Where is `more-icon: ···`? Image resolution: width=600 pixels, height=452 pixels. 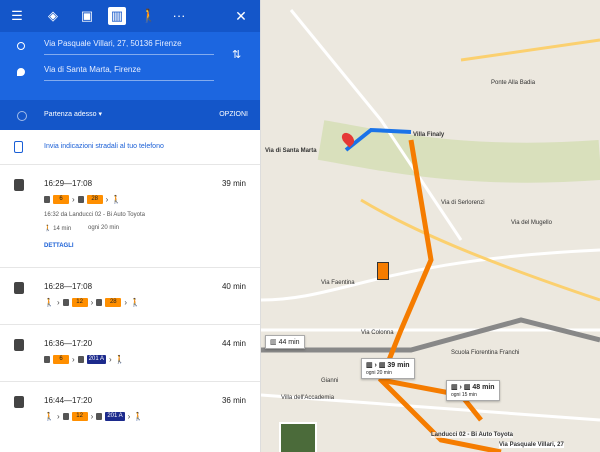
more-icon: ··· is located at coordinates (179, 16).